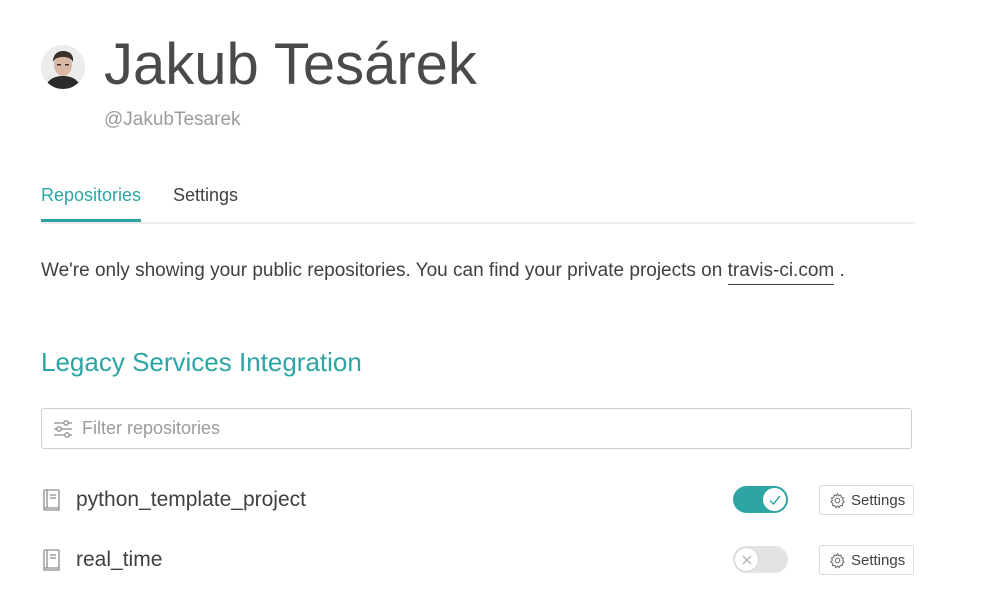 The height and width of the screenshot is (594, 1000). Describe the element at coordinates (478, 560) in the screenshot. I see `repository-row: real_time Settings` at that location.